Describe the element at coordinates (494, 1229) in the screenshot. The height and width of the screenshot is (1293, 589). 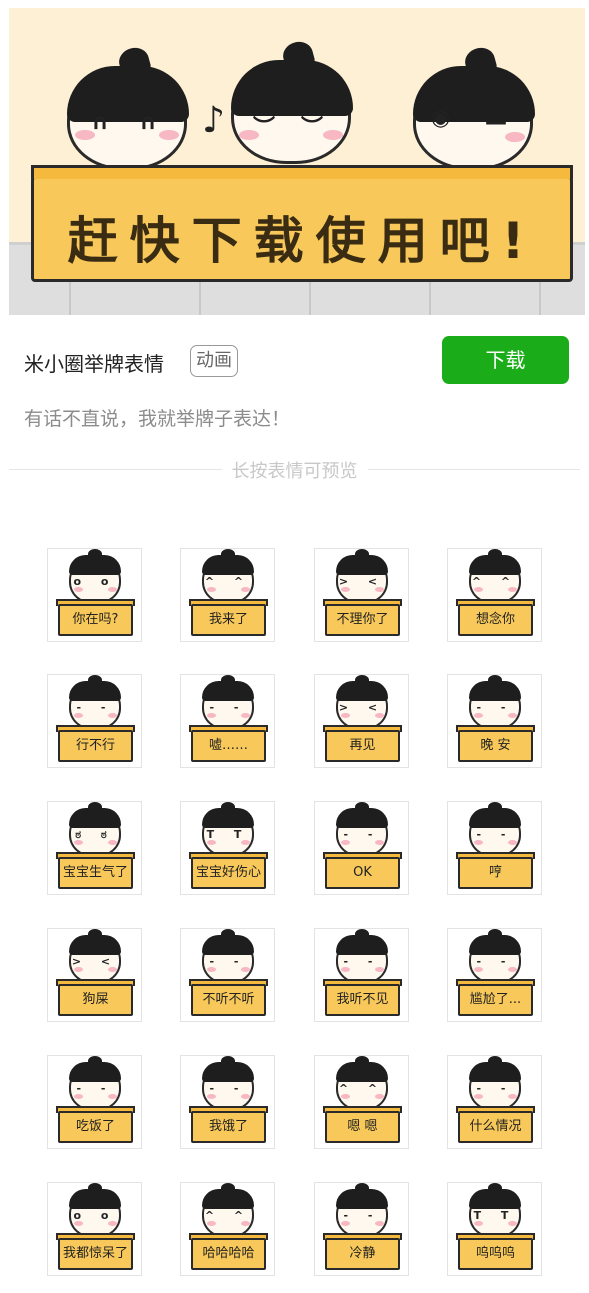
I see `sticker-item: T T 呜呜呜` at that location.